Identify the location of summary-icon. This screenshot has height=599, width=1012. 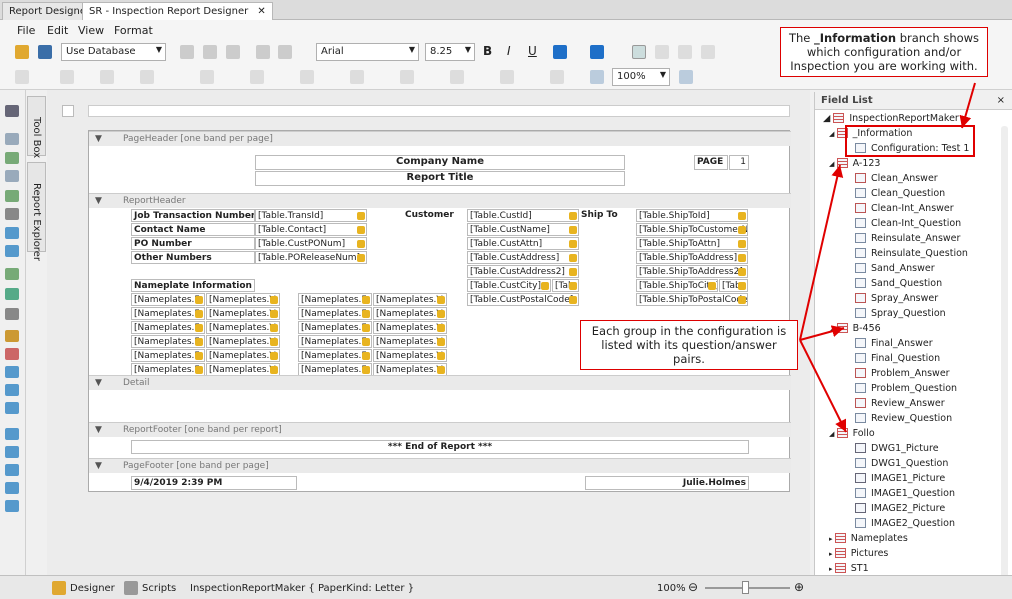
(12, 390).